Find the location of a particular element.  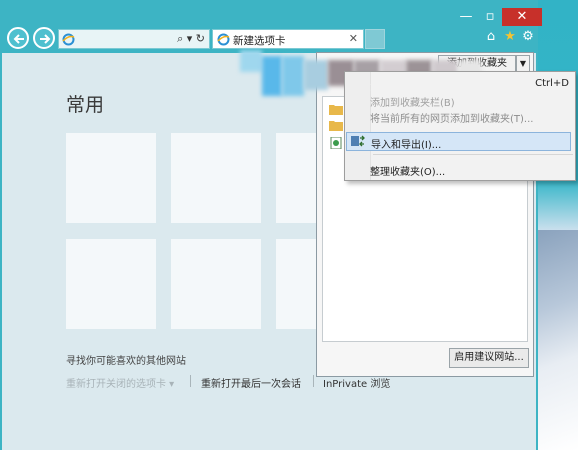

desktop-mountain-image is located at coordinates (557, 340).